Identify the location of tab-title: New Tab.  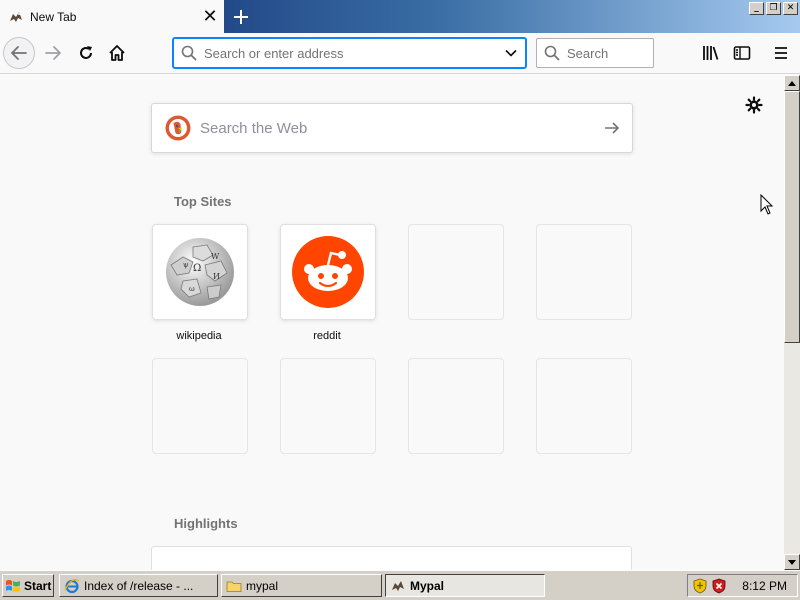
(53, 16).